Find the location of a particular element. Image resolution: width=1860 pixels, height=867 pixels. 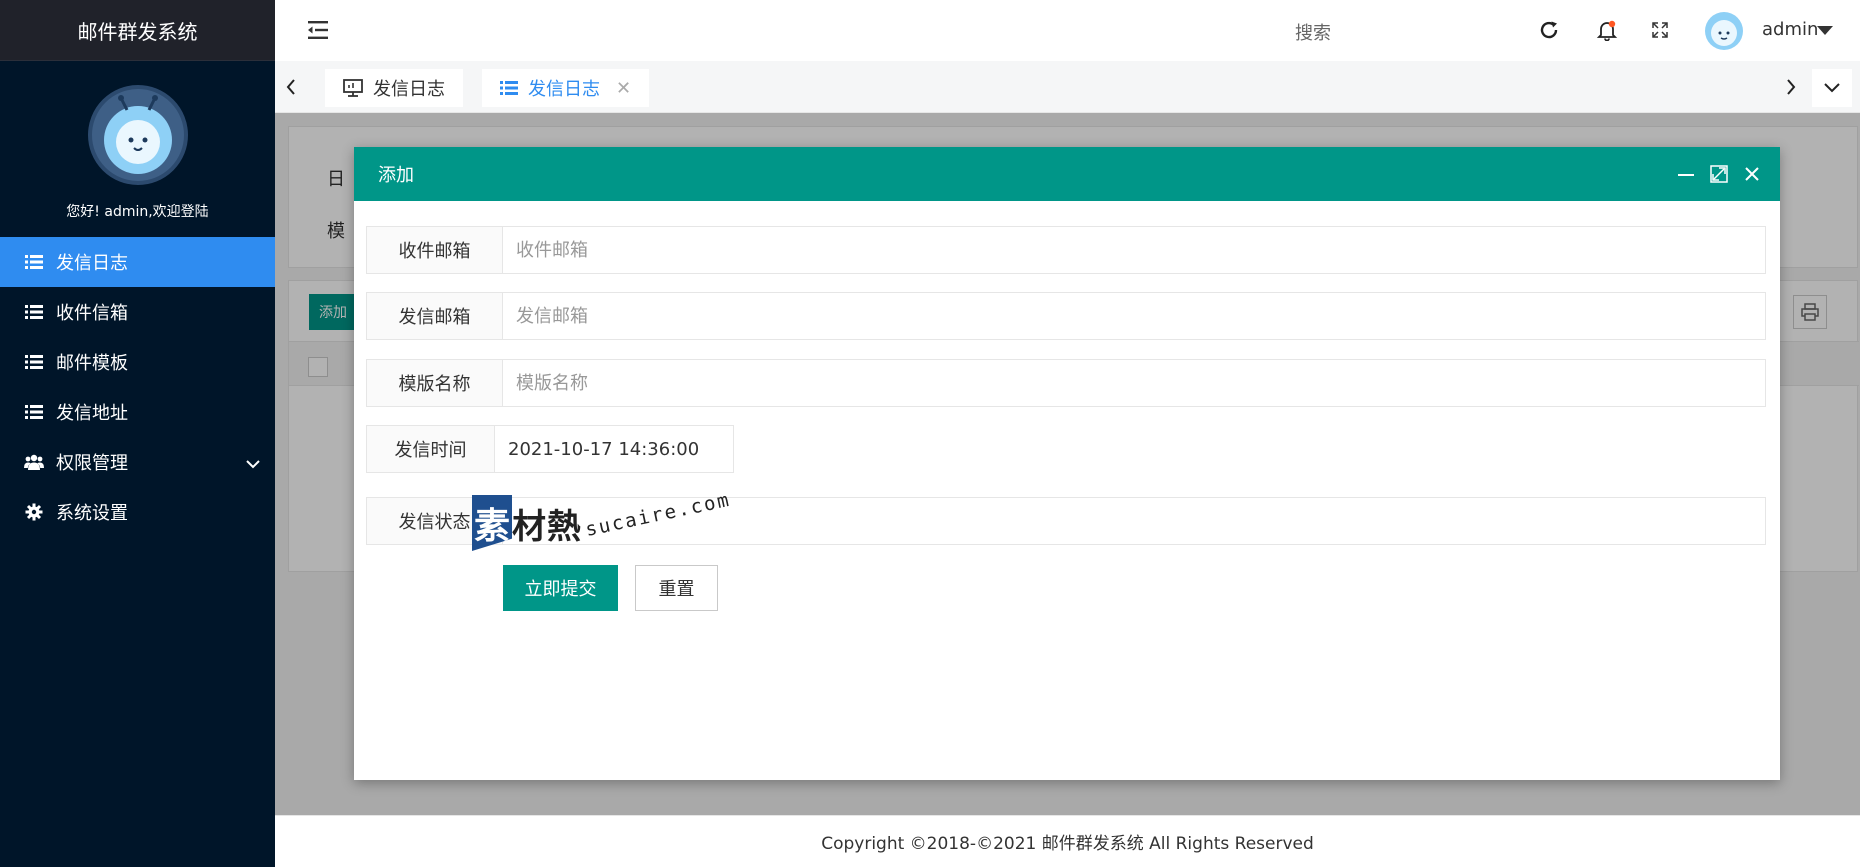

tab-send-log-home: 发信日志 is located at coordinates (394, 88).